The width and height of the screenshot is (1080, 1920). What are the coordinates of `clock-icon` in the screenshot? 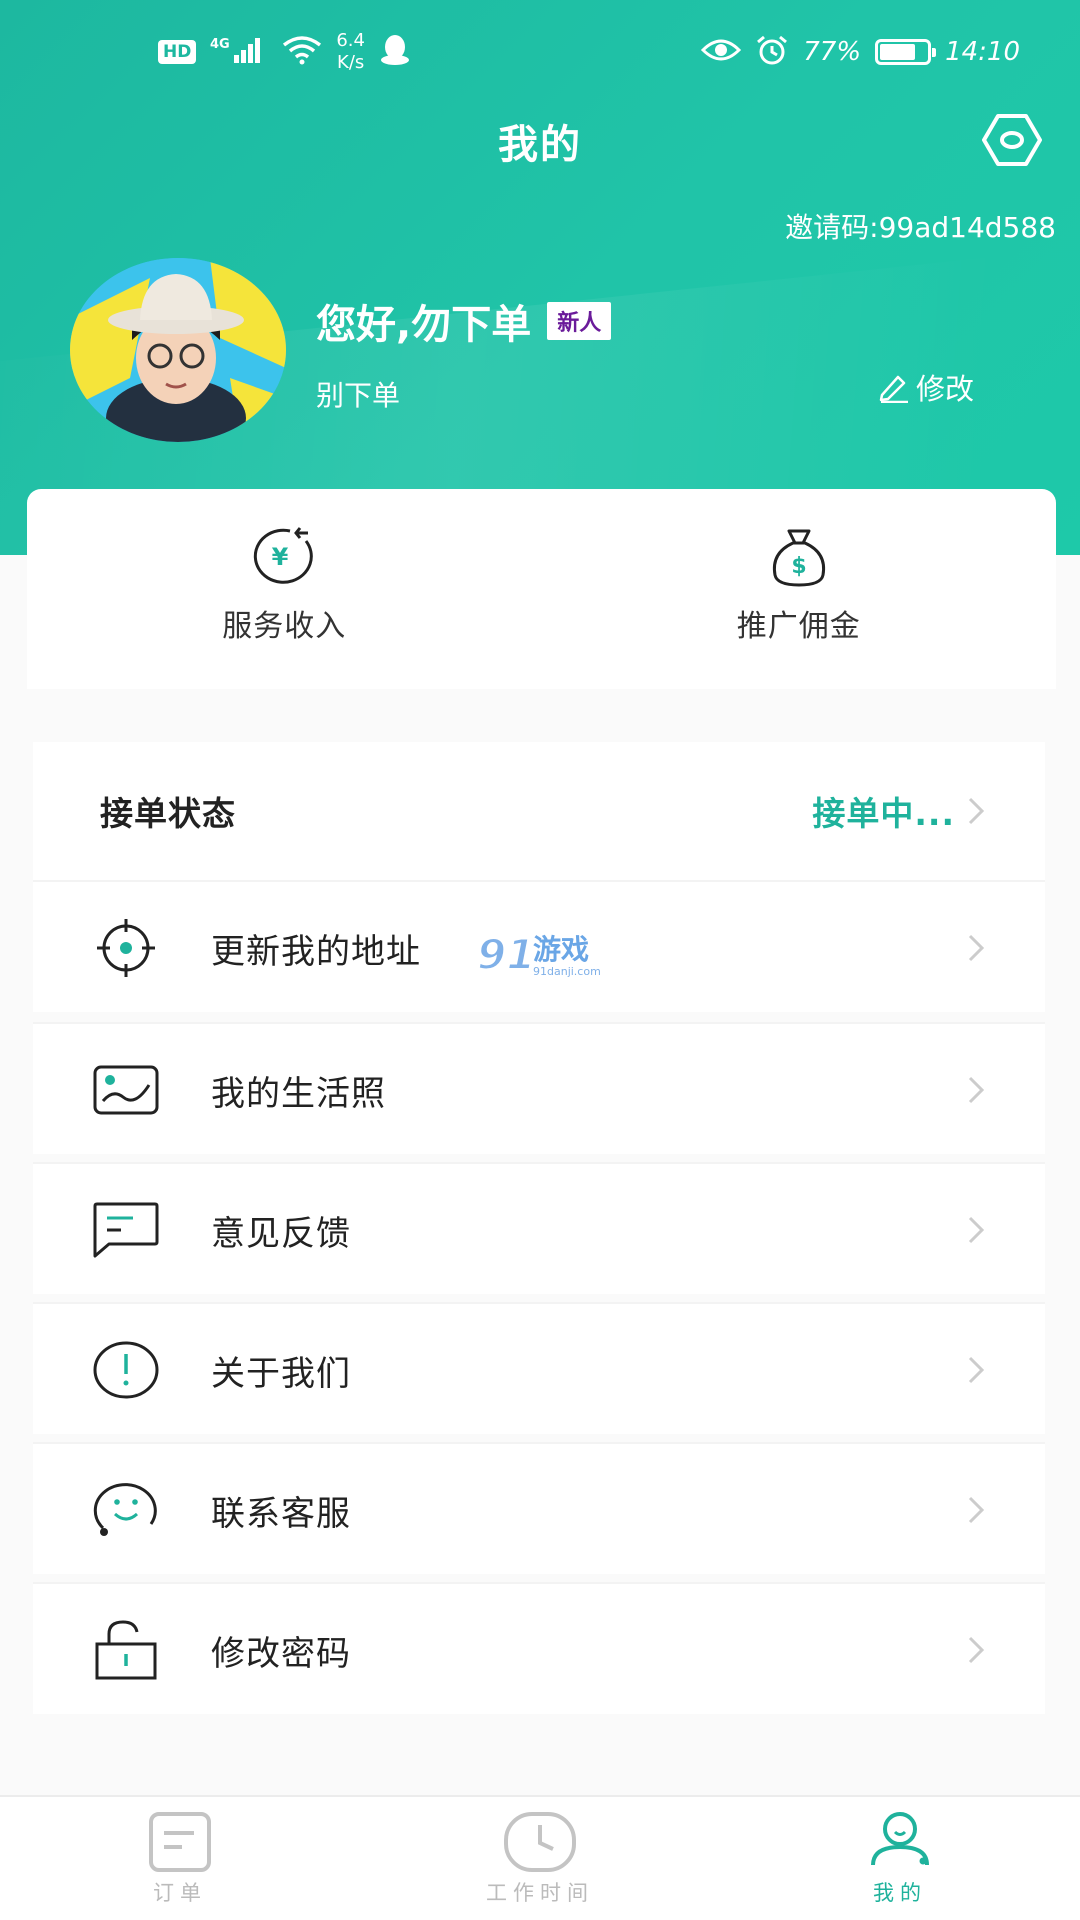 It's located at (540, 1842).